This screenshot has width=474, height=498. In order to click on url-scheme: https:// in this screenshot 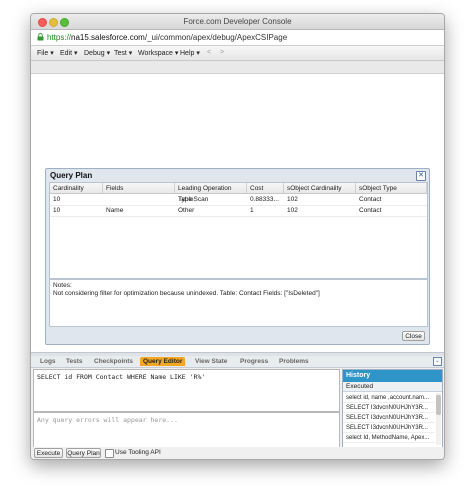, I will do `click(59, 37)`.